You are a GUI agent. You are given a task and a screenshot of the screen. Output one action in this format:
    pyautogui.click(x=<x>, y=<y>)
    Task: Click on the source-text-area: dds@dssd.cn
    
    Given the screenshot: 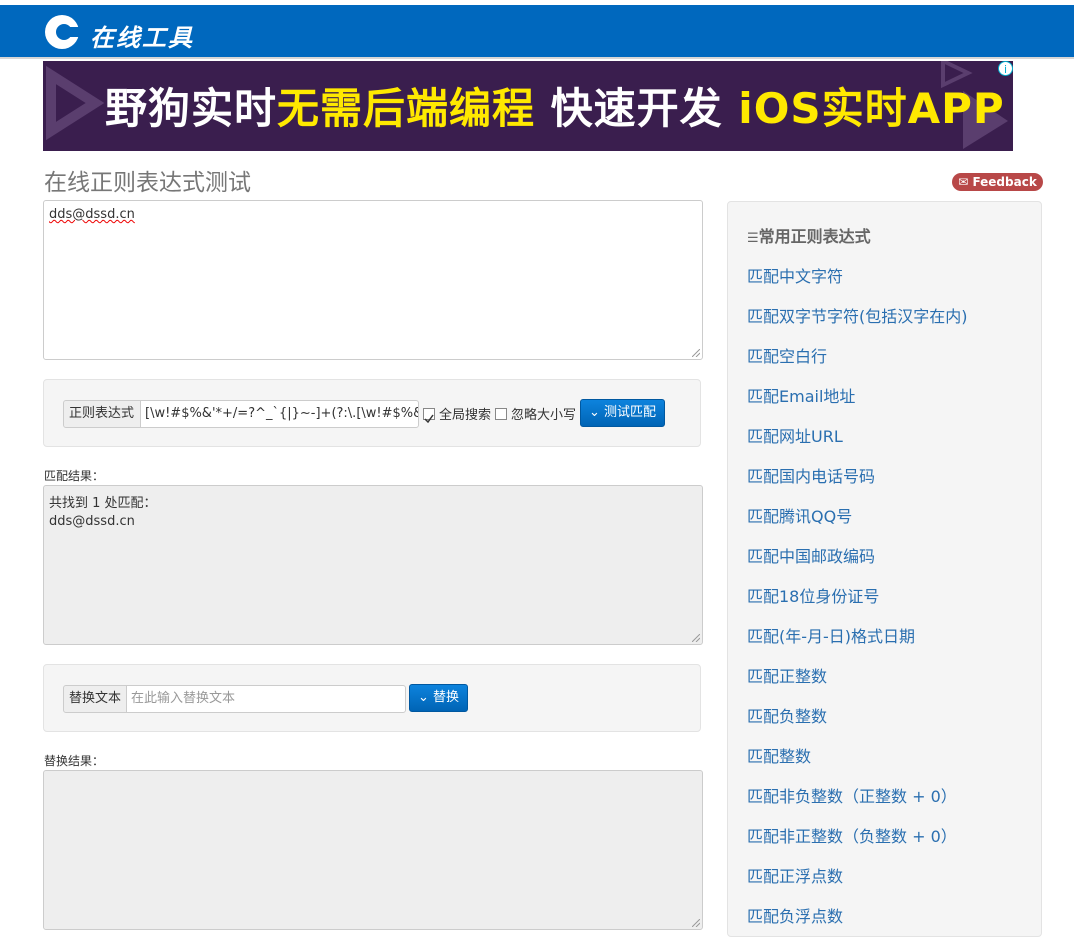 What is the action you would take?
    pyautogui.click(x=373, y=280)
    